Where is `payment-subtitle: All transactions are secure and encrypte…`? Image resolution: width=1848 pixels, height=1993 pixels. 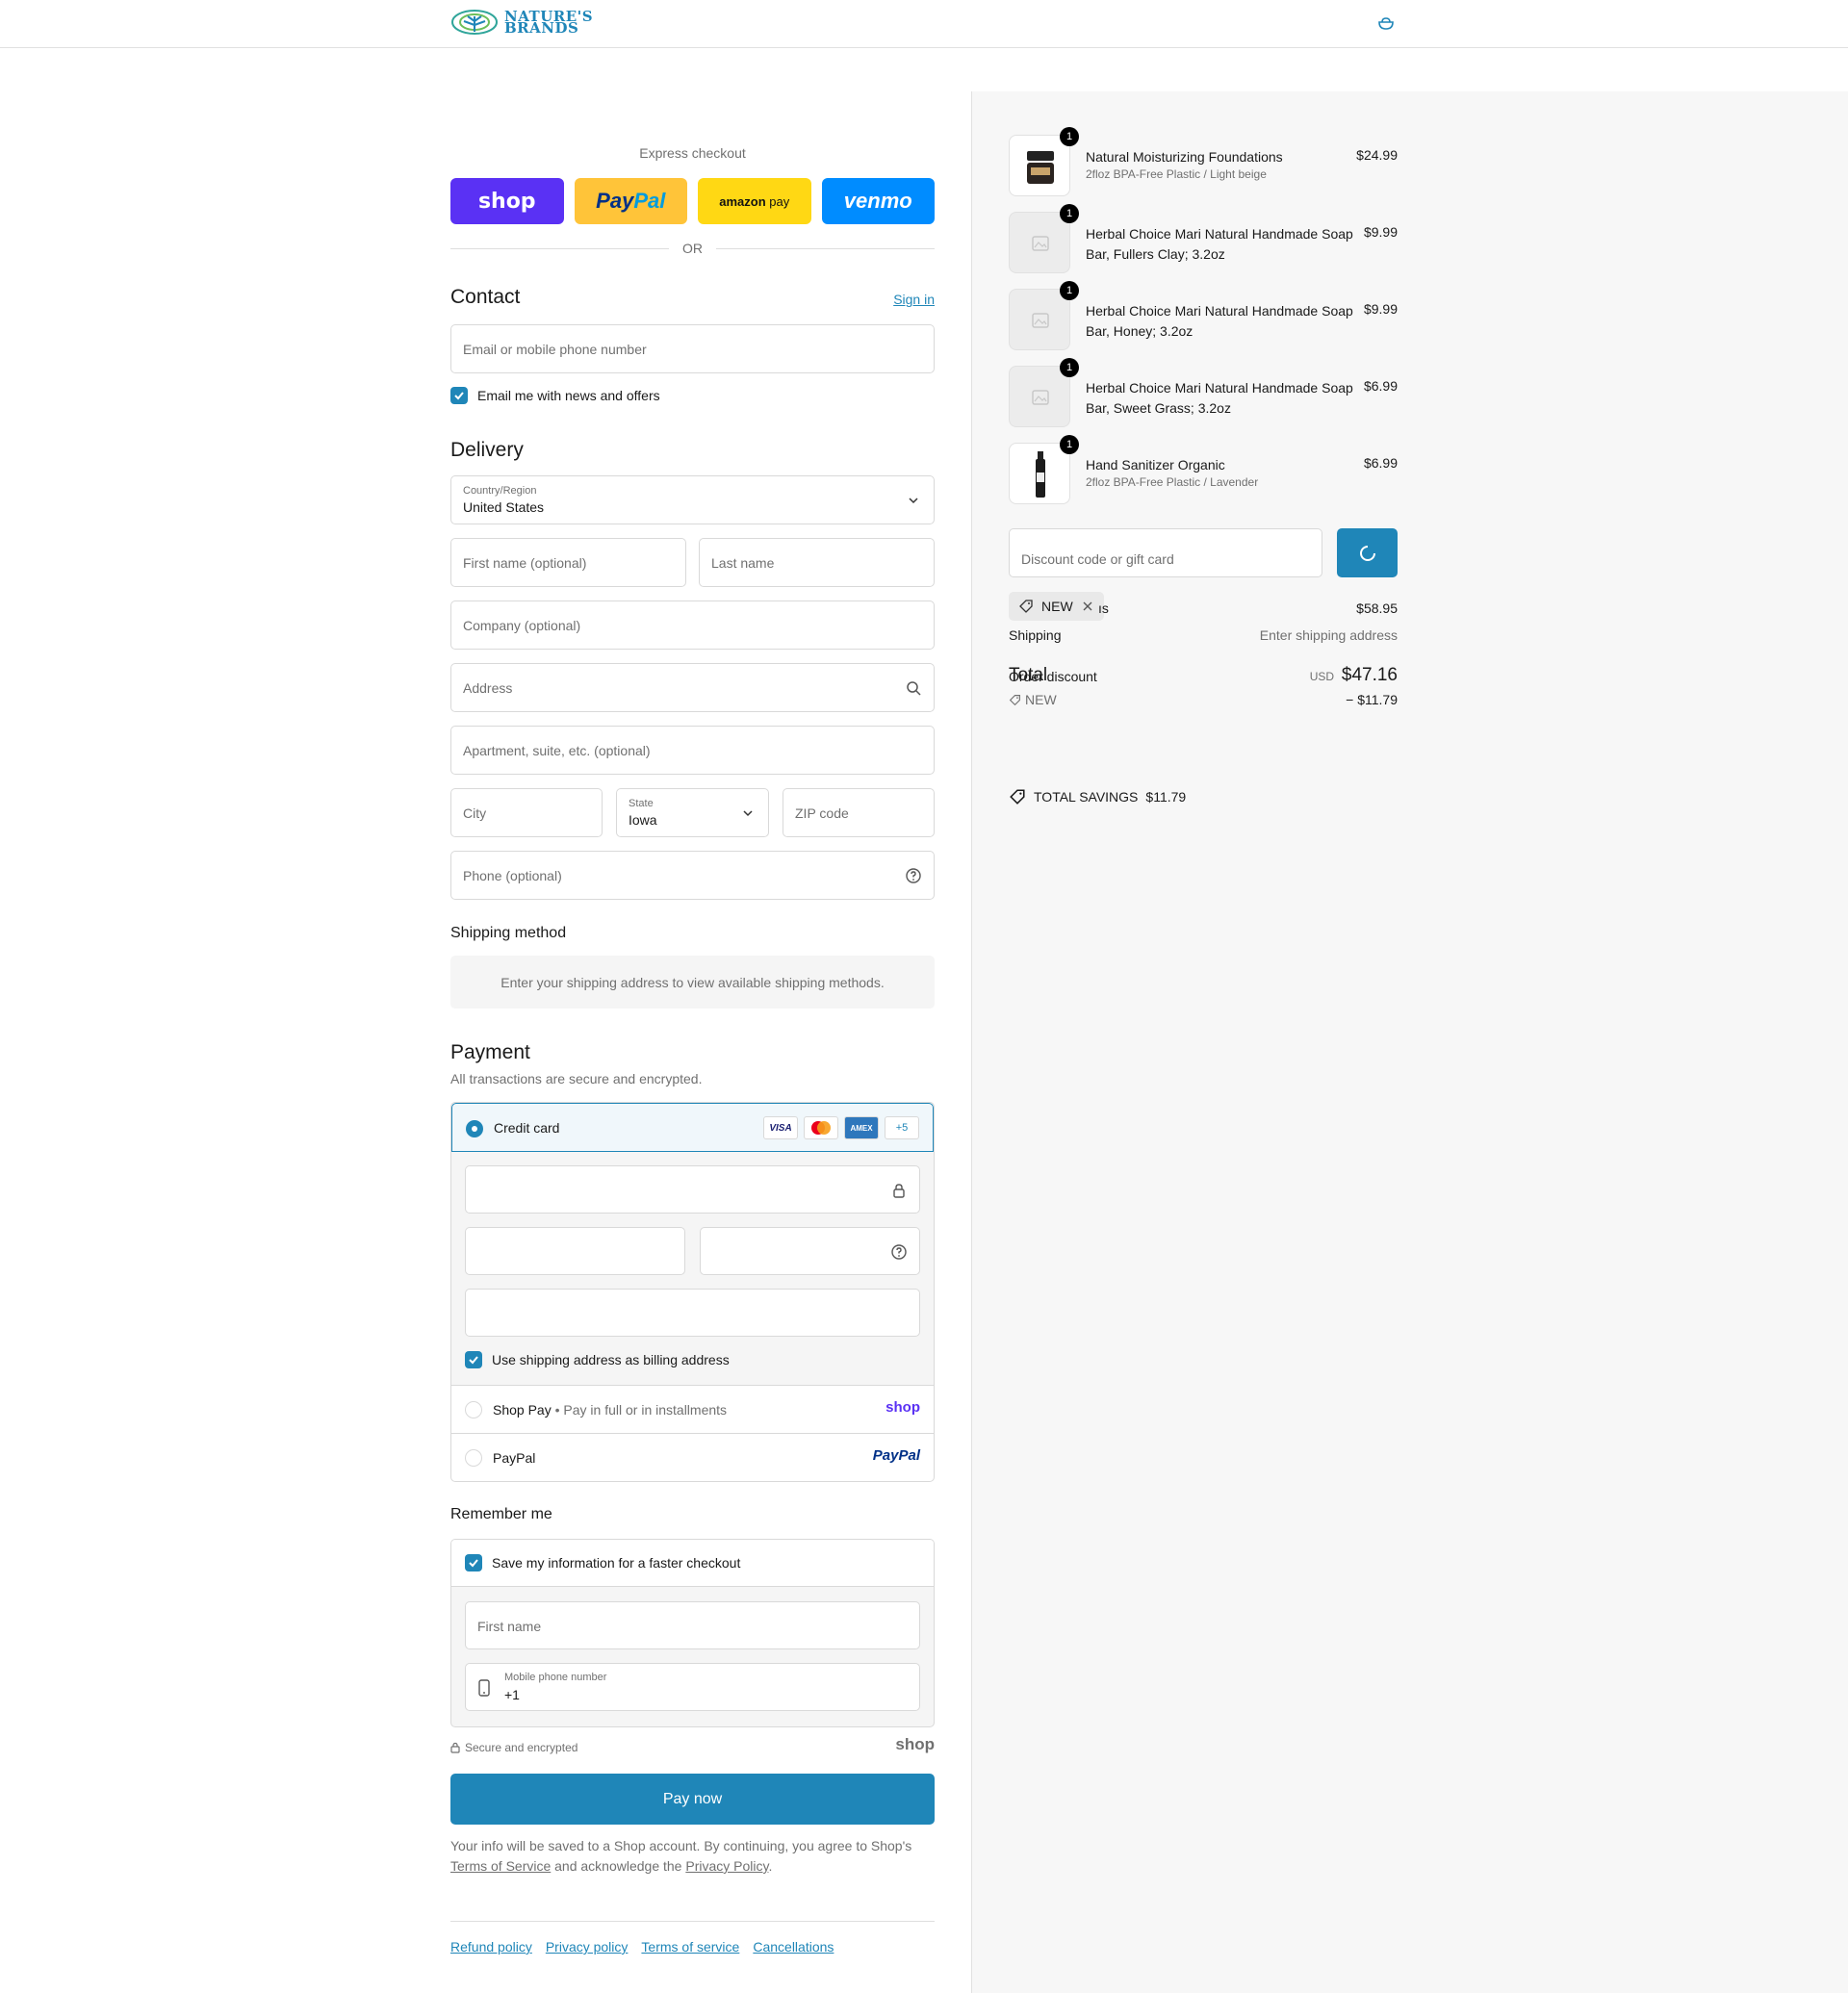 payment-subtitle: All transactions are secure and encrypte… is located at coordinates (576, 1078).